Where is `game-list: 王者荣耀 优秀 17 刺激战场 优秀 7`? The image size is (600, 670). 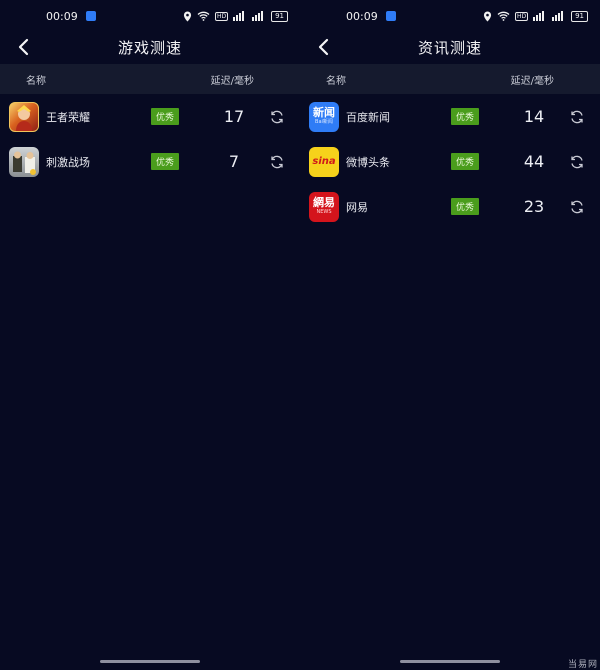
game-list: 王者荣耀 优秀 17 刺激战场 优秀 7 is located at coordinates (150, 139).